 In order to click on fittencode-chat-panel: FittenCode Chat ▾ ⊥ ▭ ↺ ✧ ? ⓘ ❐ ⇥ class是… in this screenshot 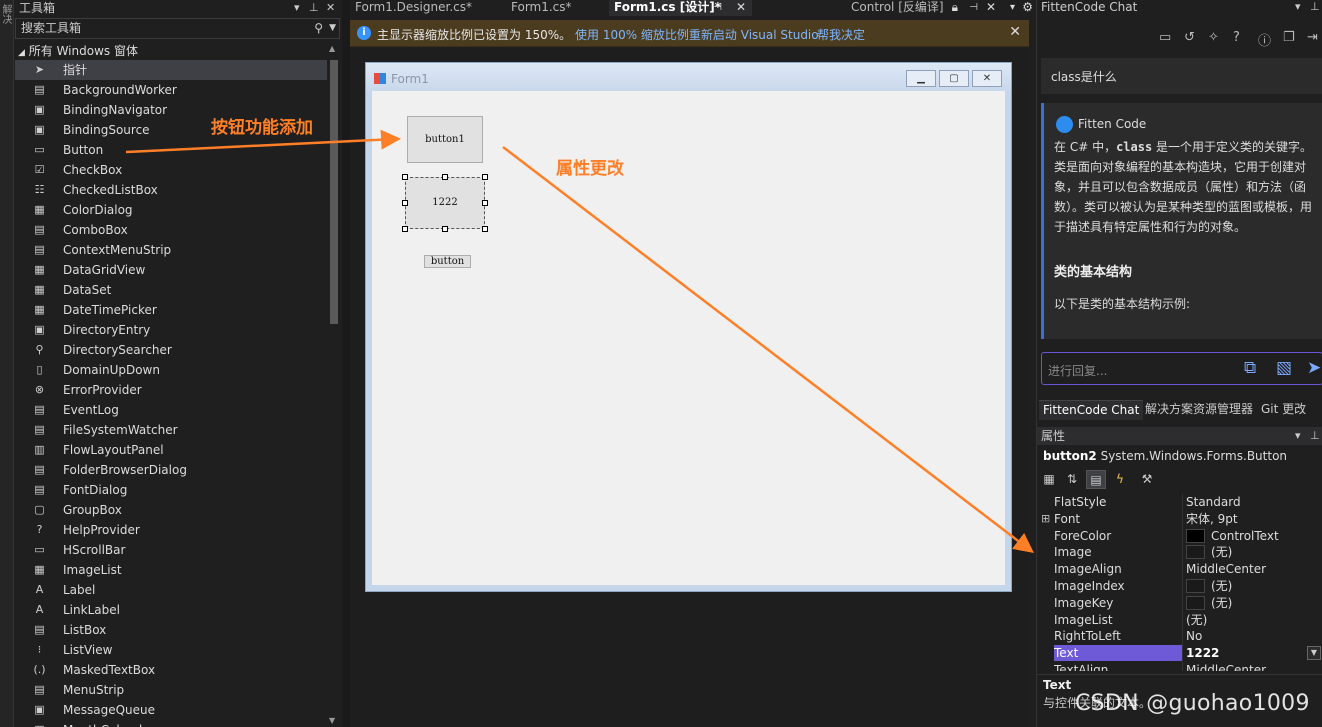, I will do `click(1179, 213)`.